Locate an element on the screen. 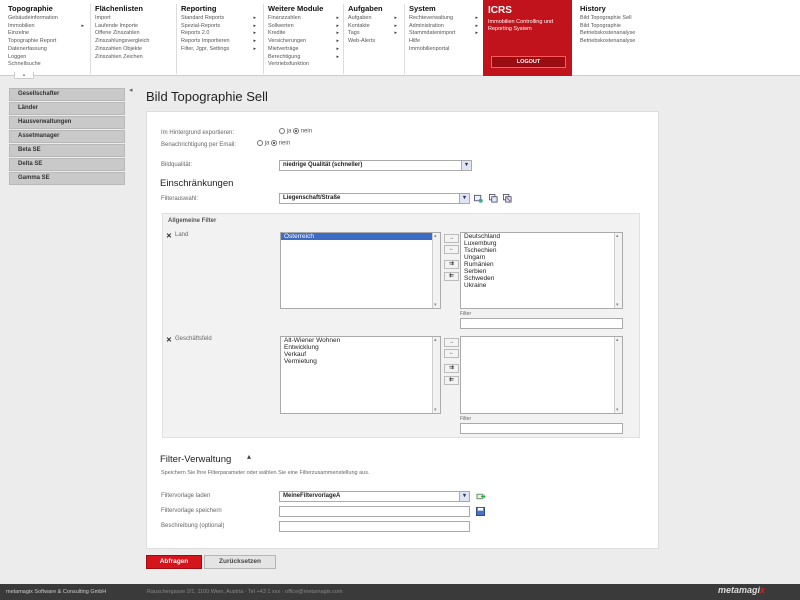 The height and width of the screenshot is (600, 800). sidebar-item-assetmanager: Assetmanager is located at coordinates (67, 136).